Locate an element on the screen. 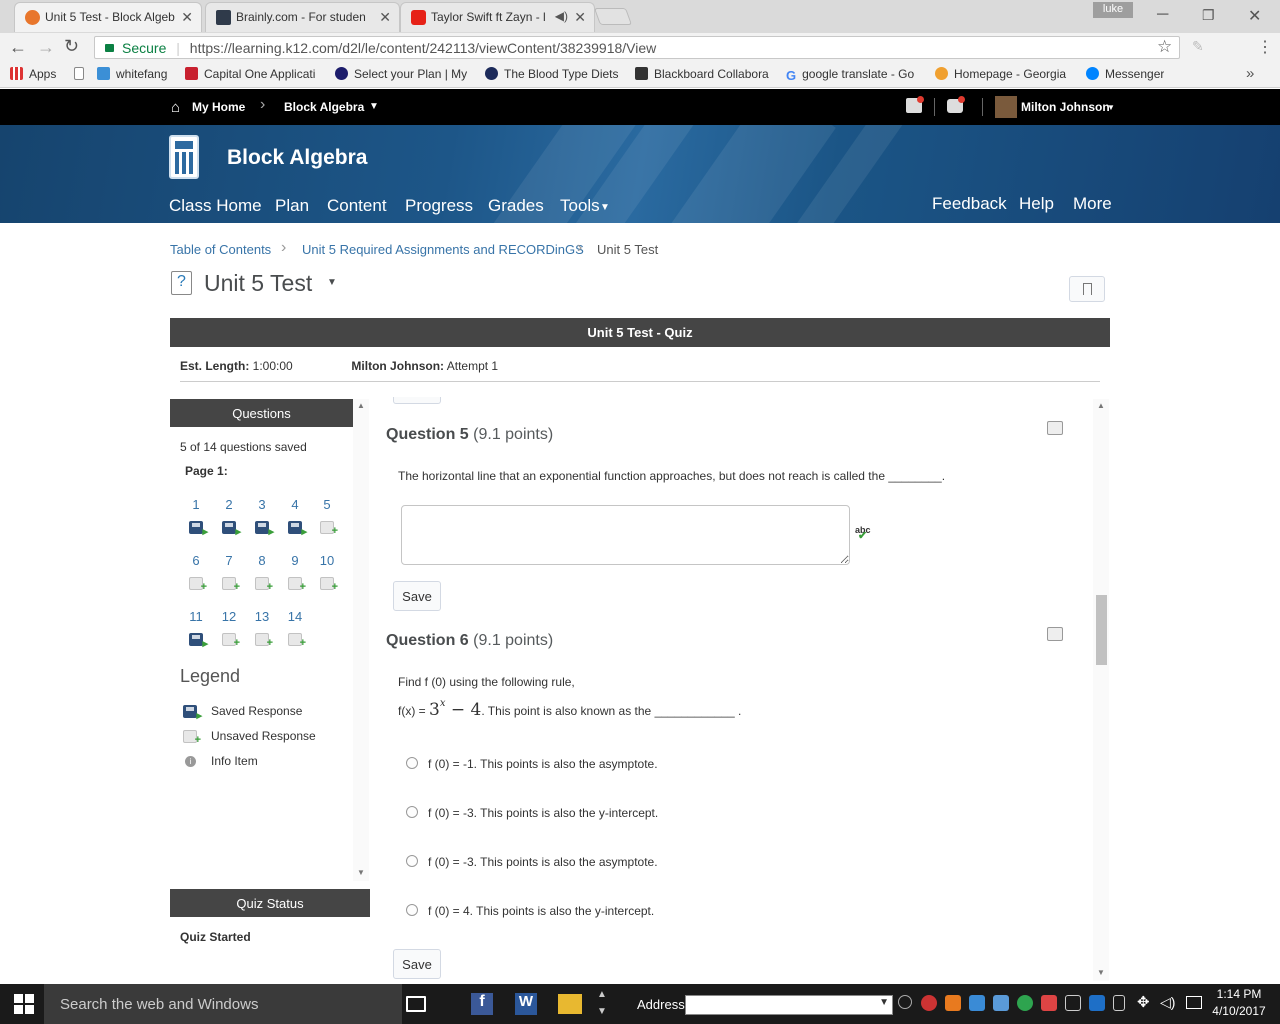 This screenshot has width=1280, height=1024. scrollbar-thumb is located at coordinates (1101, 630).